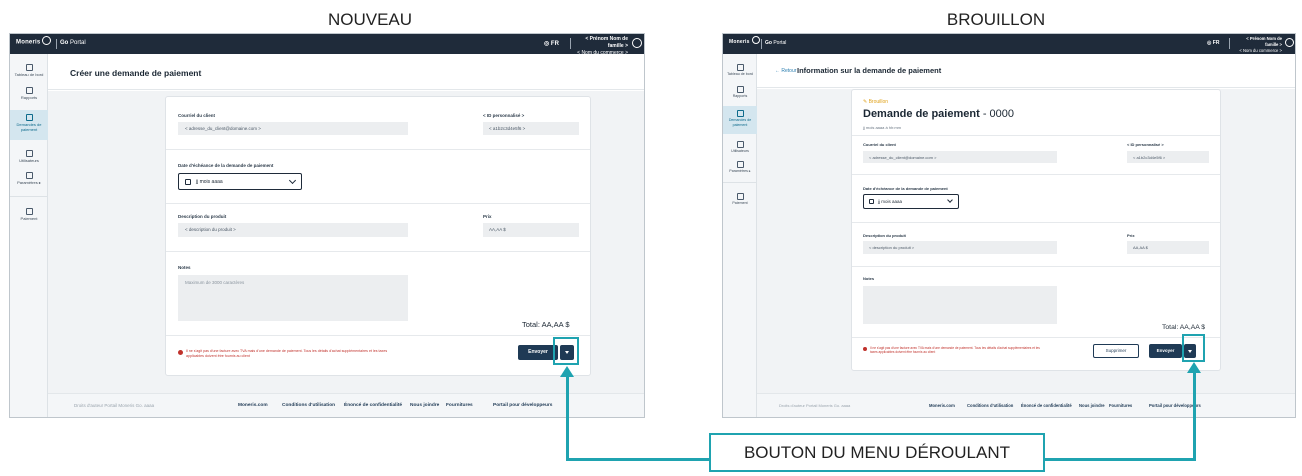  I want to click on arrow-up-left-icon, so click(567, 371).